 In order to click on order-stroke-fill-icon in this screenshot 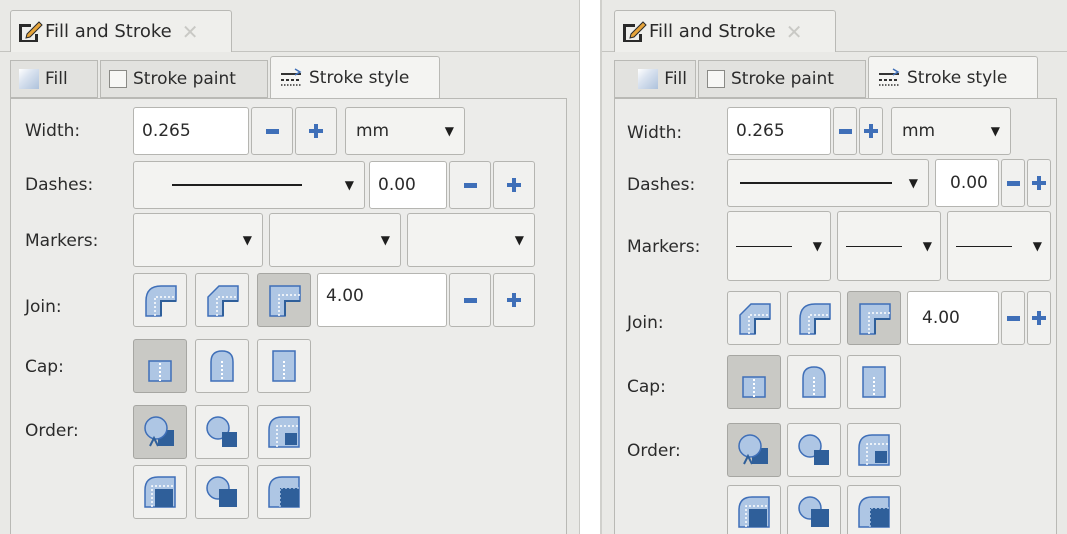, I will do `click(221, 431)`.